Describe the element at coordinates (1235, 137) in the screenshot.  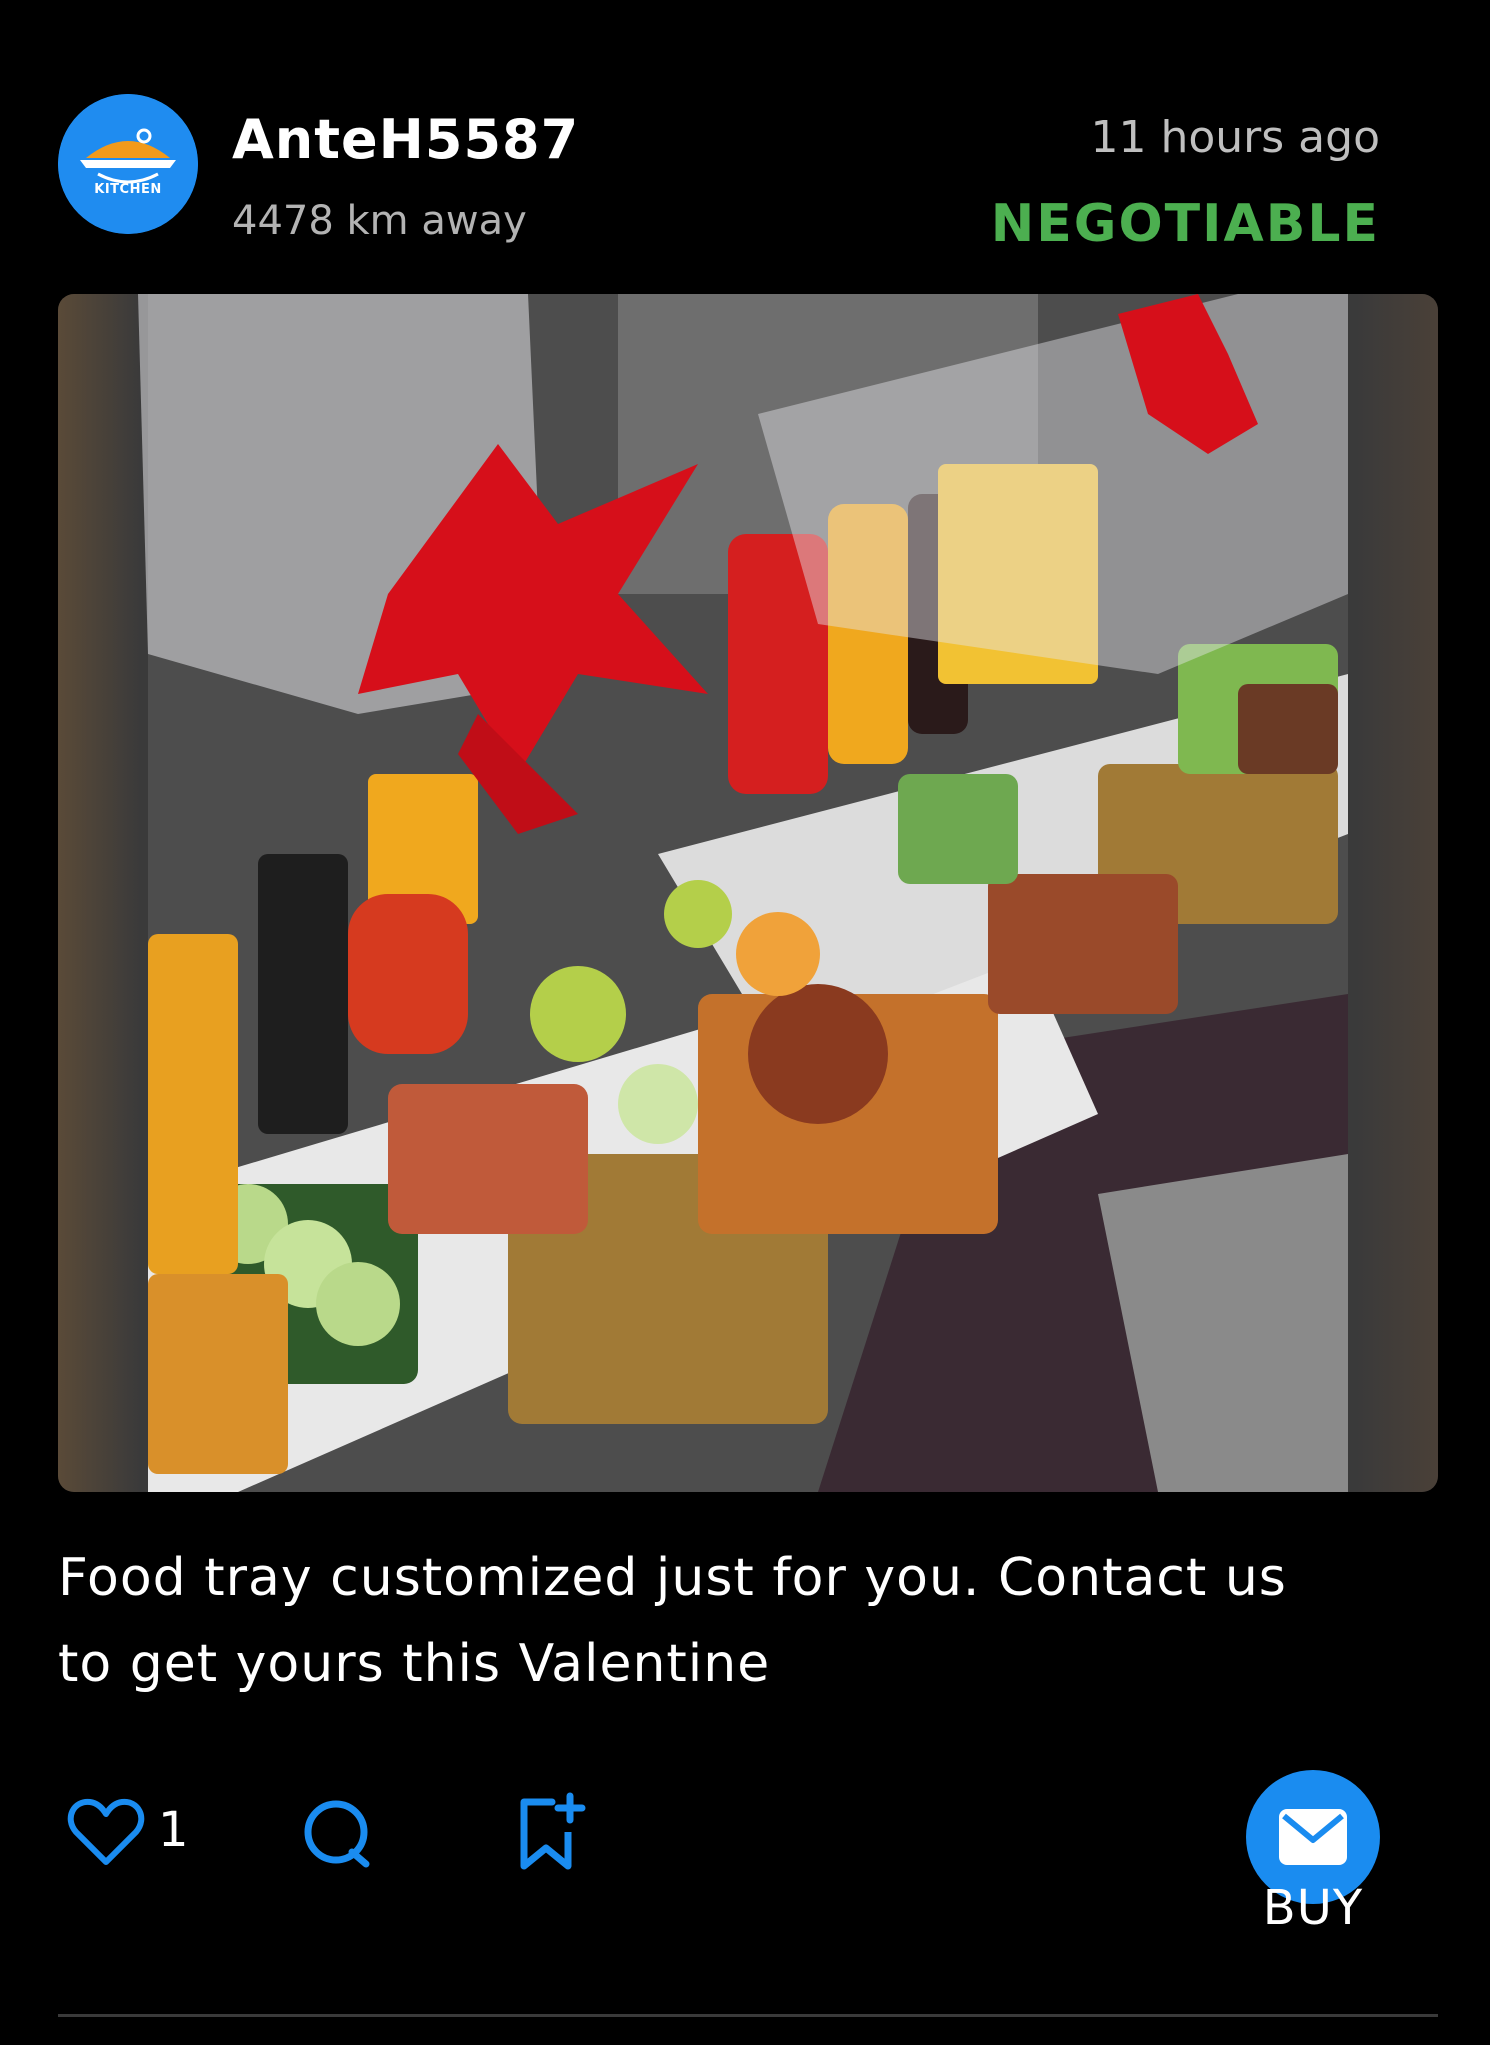
I see `post-timestamp: 11 hours ago` at that location.